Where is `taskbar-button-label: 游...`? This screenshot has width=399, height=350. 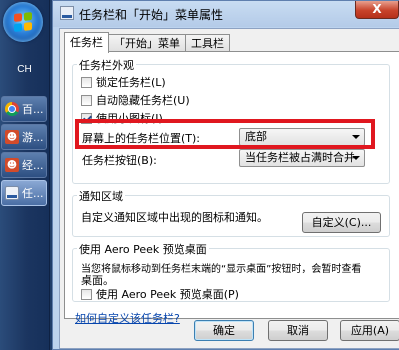
taskbar-button-label: 游... is located at coordinates (33, 137).